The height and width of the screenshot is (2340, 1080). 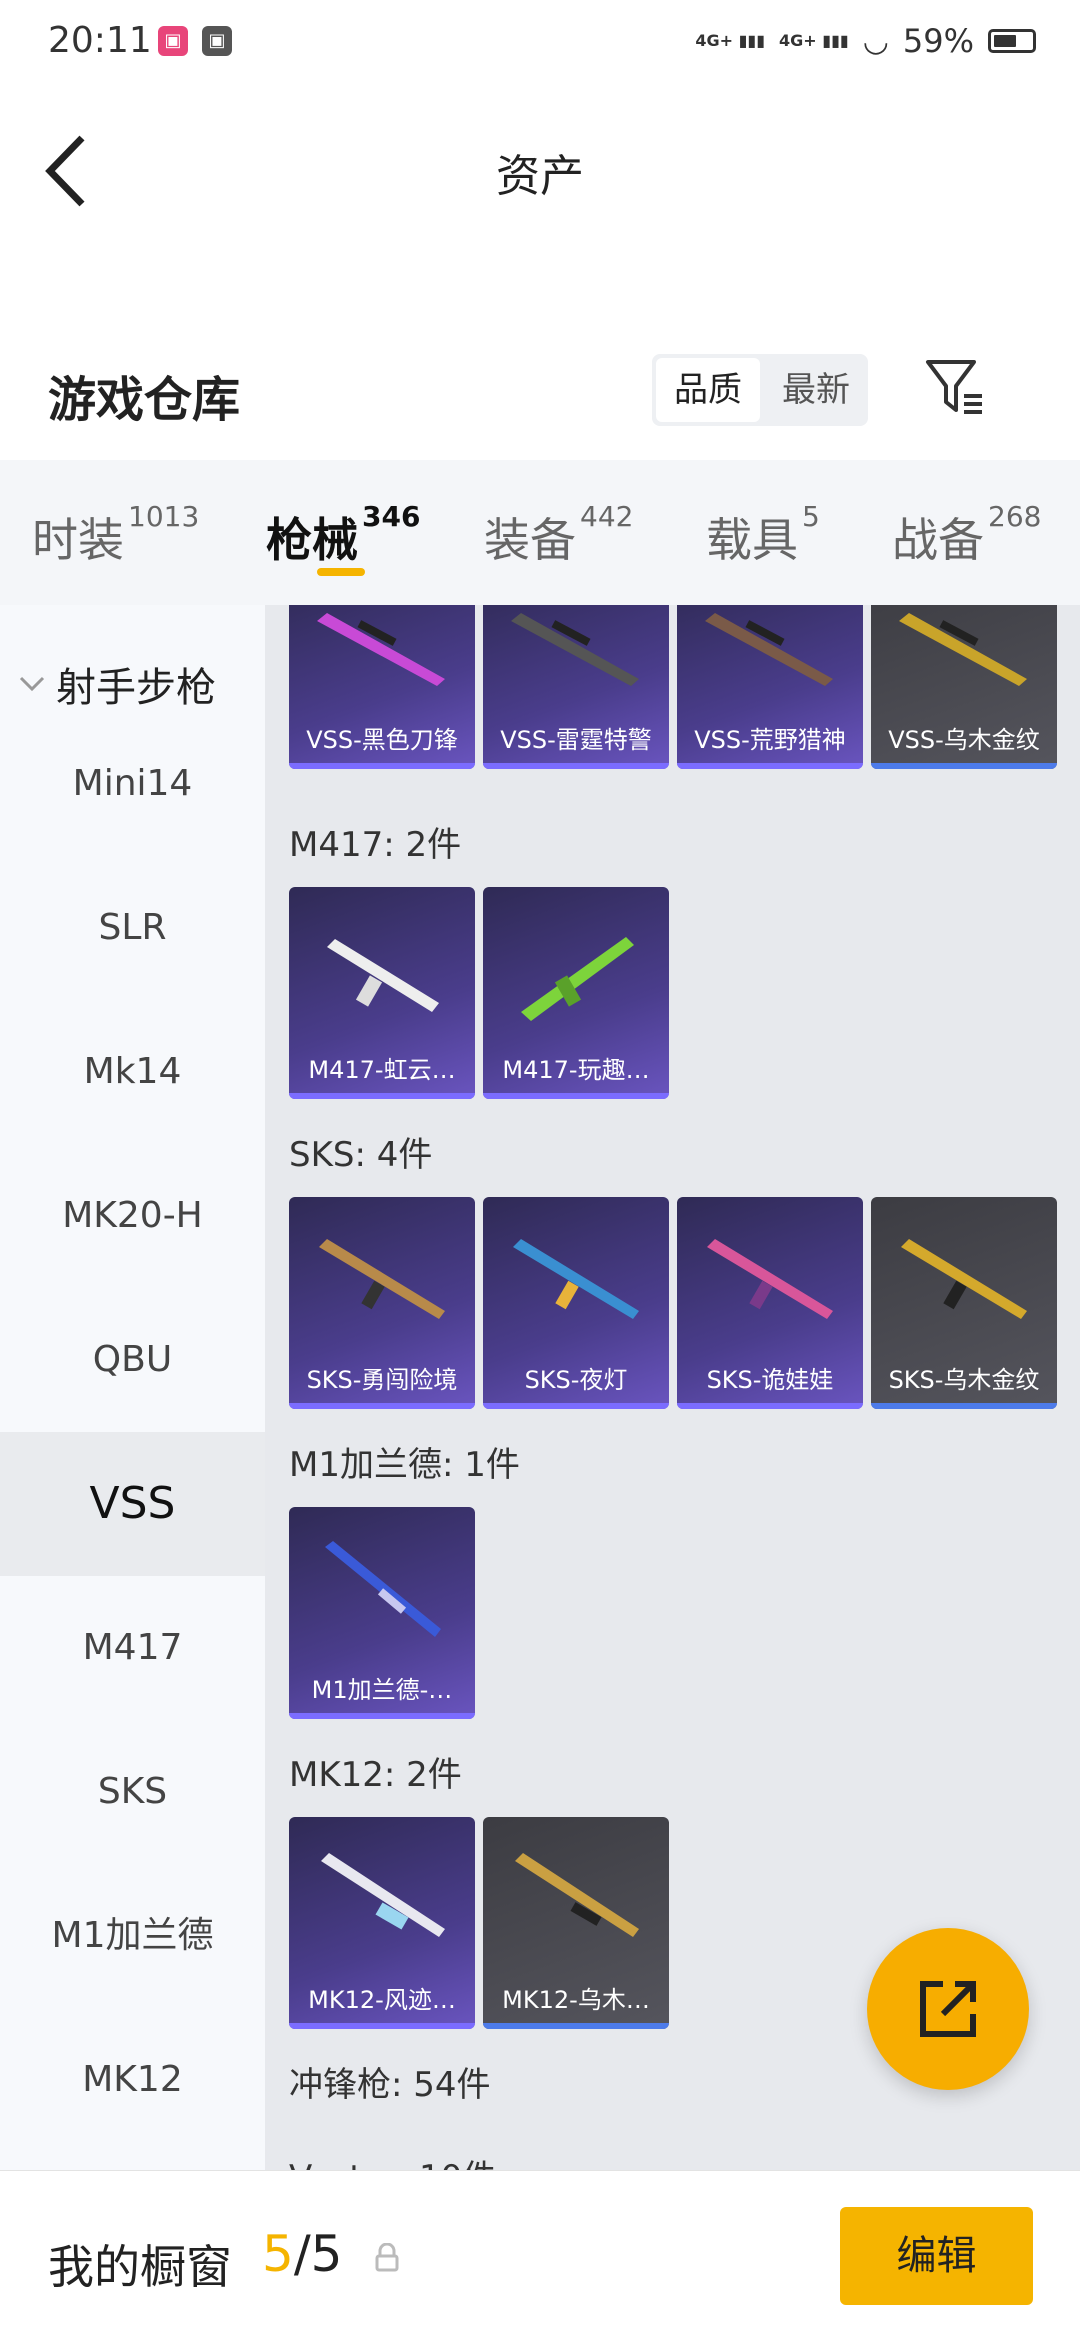 What do you see at coordinates (132, 1072) in the screenshot?
I see `sidebar-item-mk14: Mk14` at bounding box center [132, 1072].